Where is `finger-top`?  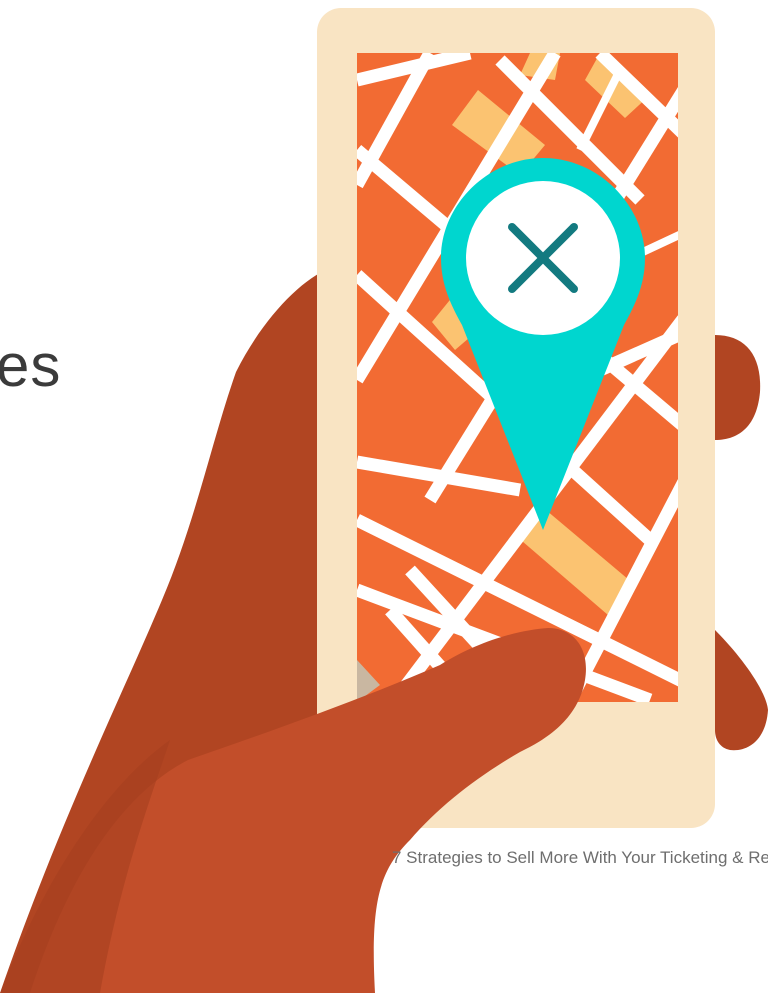 finger-top is located at coordinates (738, 387).